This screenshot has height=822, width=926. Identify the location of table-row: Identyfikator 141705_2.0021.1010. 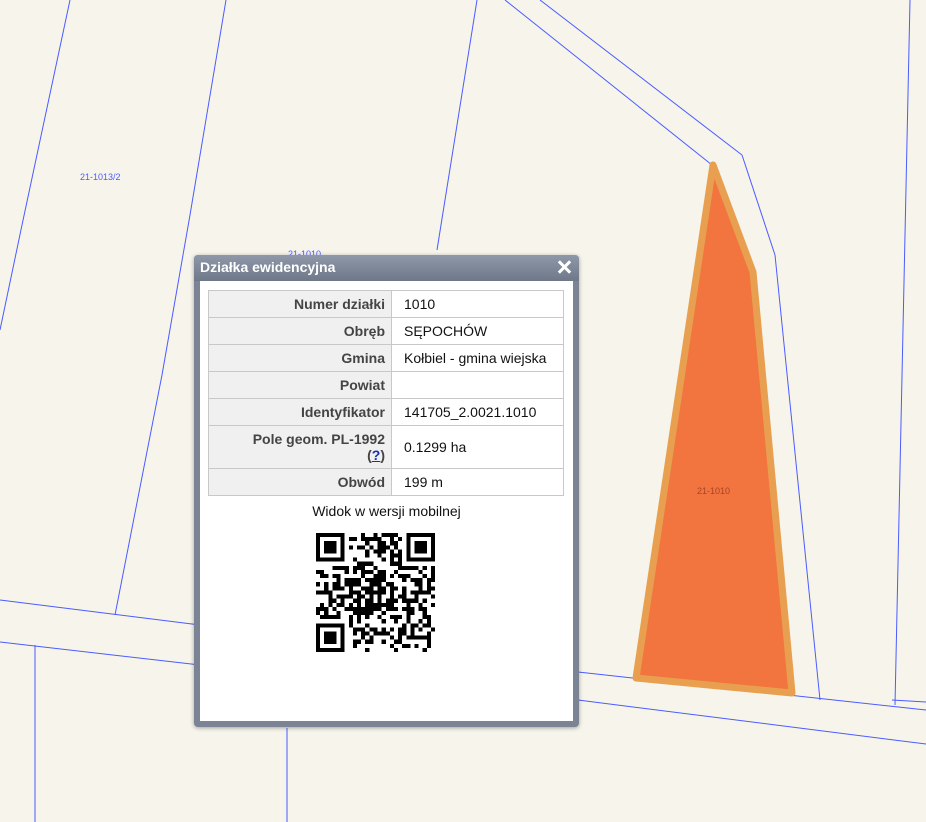
(386, 412).